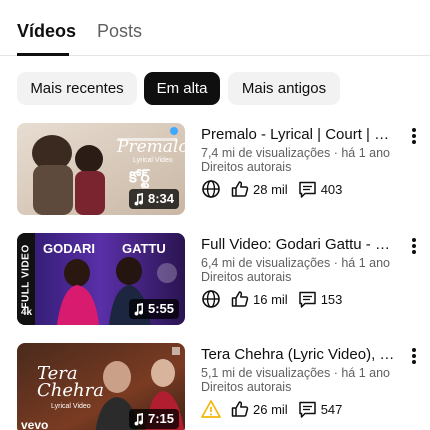 This screenshot has height=430, width=430. Describe the element at coordinates (270, 299) in the screenshot. I see `like-count: 16 mil` at that location.